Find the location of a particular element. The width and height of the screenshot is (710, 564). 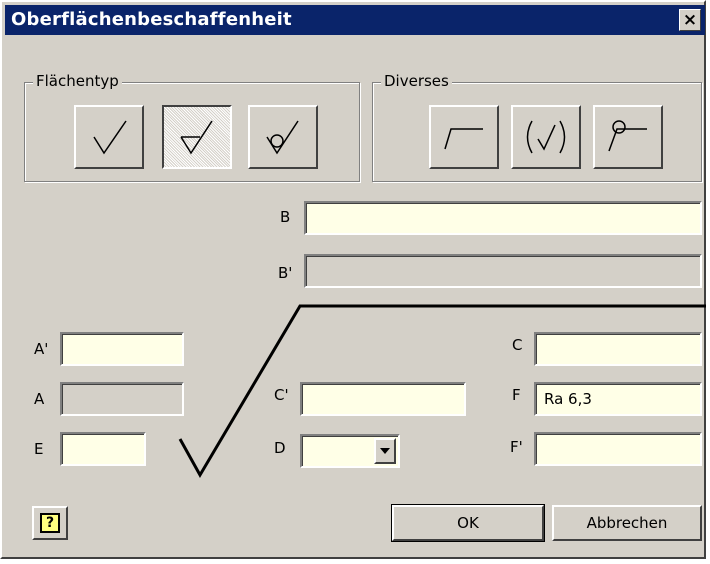

label-f-prime: F' is located at coordinates (516, 447).